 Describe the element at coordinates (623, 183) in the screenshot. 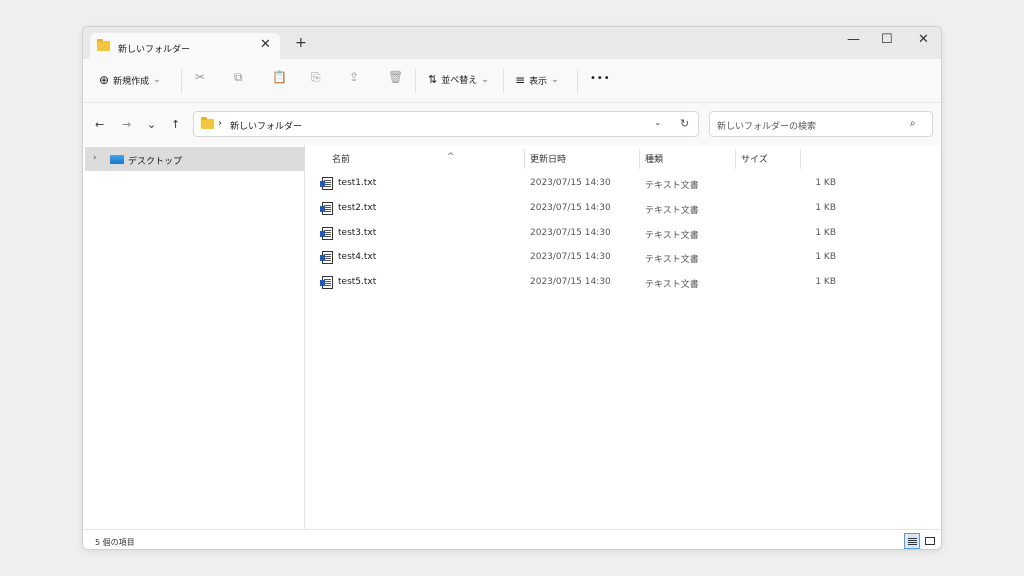

I see `table-row: test1.txt 2023/07/15 14:30 テキスト文書 1 KB` at that location.